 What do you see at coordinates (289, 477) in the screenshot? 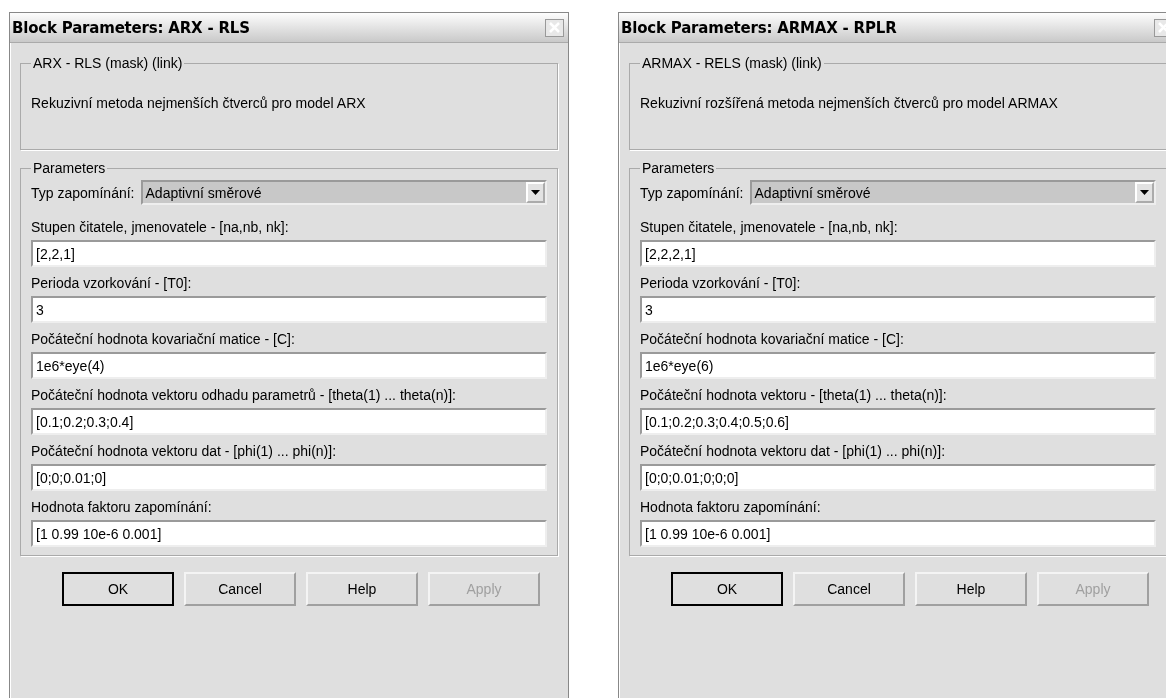
I see `input-field: [0;0;0.01;0]` at bounding box center [289, 477].